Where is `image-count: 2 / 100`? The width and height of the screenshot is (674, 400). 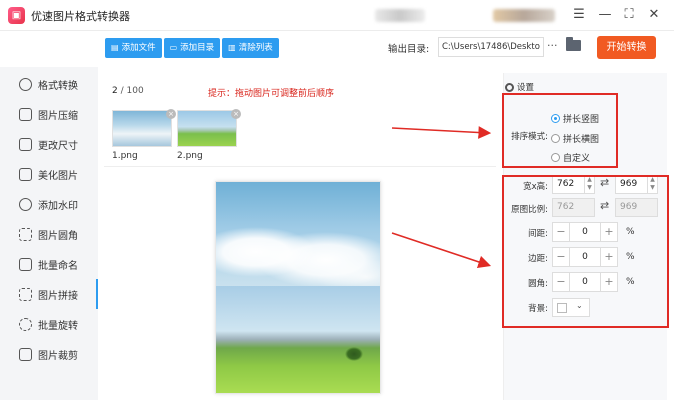
image-count: 2 / 100 is located at coordinates (128, 91).